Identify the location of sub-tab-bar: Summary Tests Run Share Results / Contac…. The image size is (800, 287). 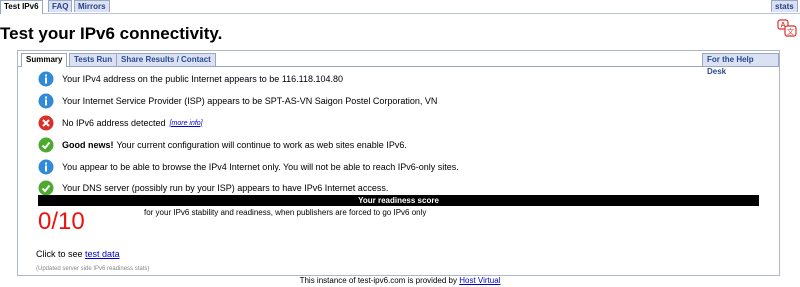
(398, 63).